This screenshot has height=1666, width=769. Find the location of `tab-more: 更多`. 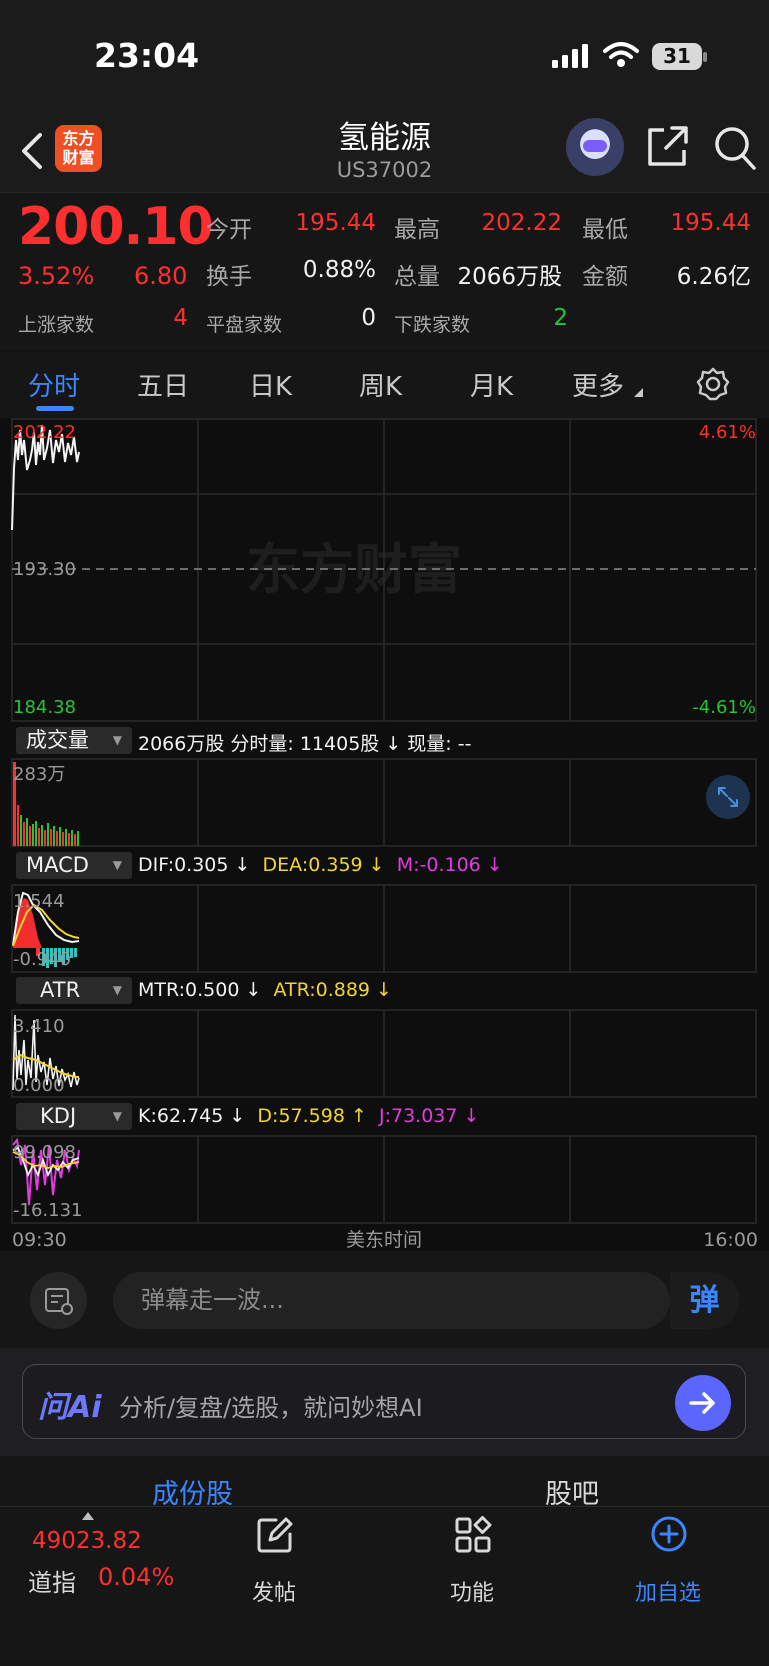

tab-more: 更多 is located at coordinates (598, 384).